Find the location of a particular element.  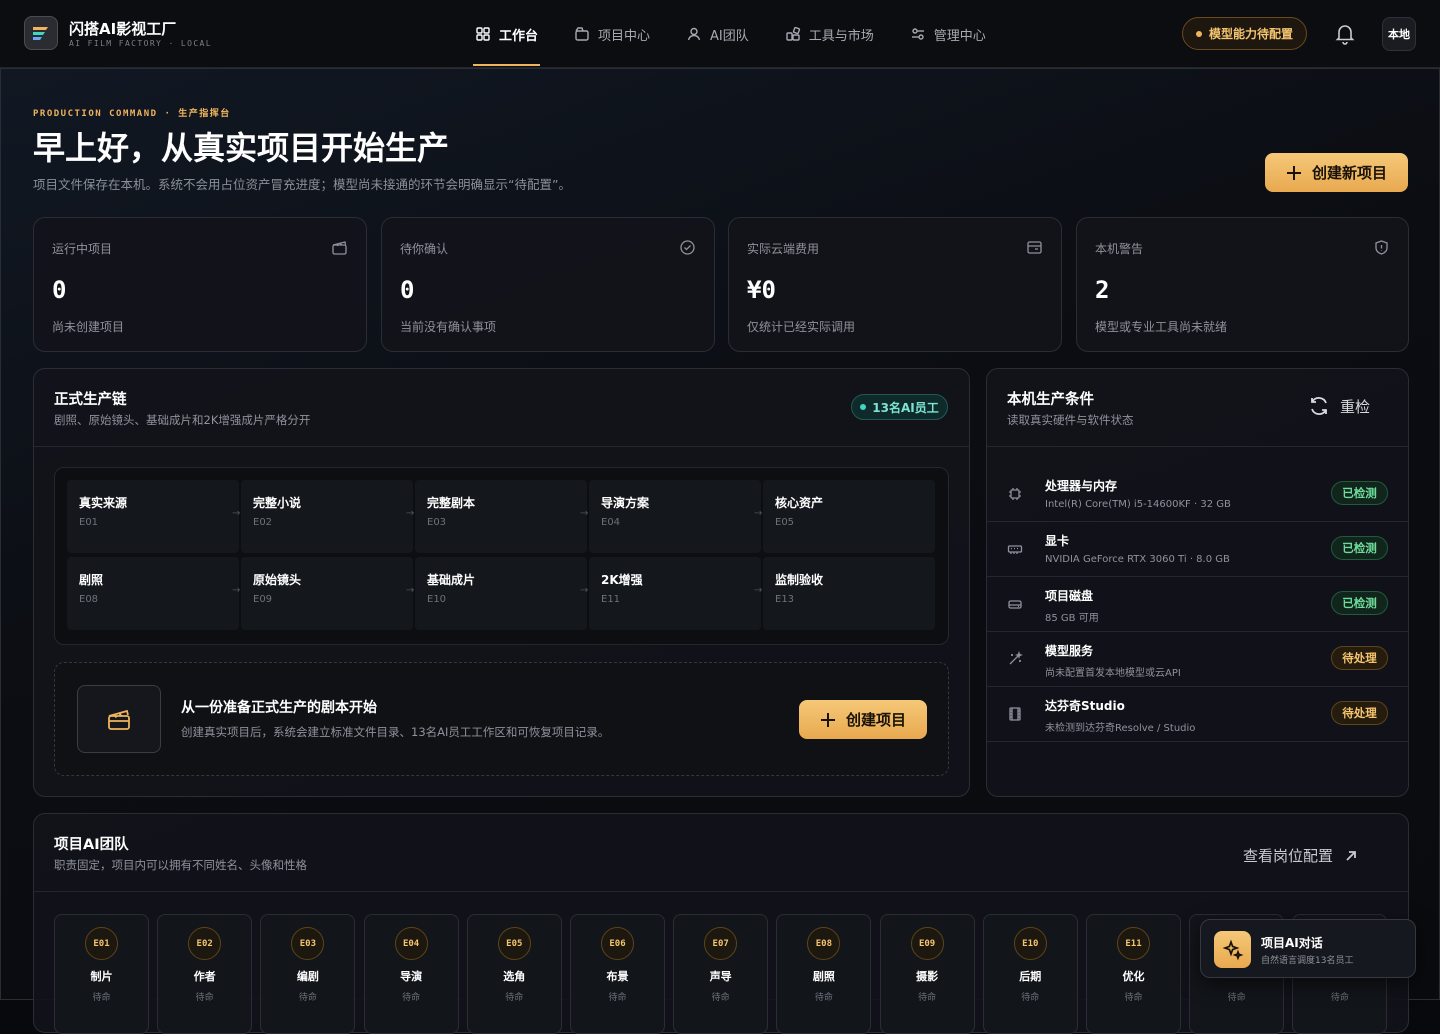

chain-step: 核心资产 E05 is located at coordinates (849, 516).